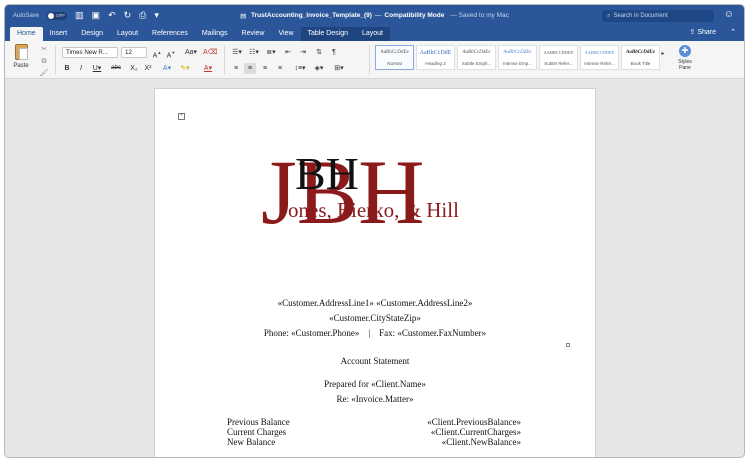 This screenshot has height=462, width=749. I want to click on subscript-button: X₂, so click(134, 68).